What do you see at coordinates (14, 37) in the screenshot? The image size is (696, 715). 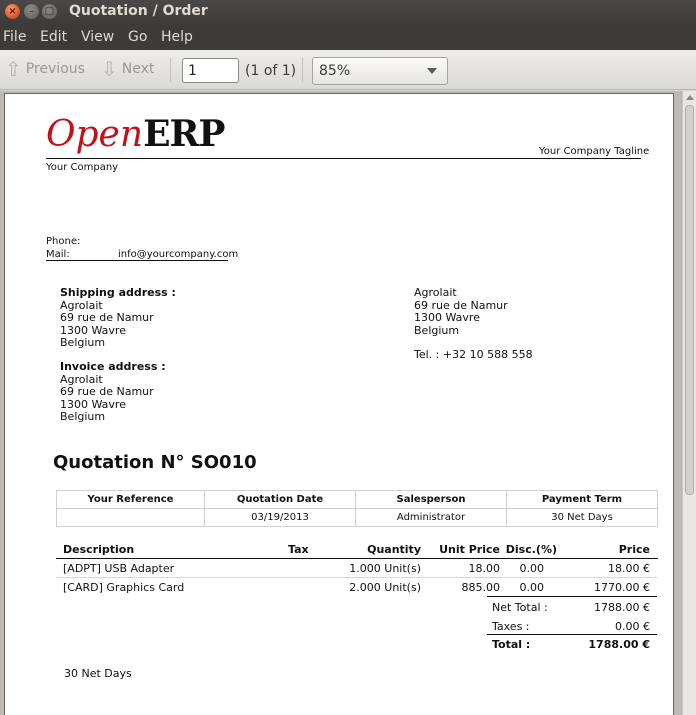 I see `menu-file: File` at bounding box center [14, 37].